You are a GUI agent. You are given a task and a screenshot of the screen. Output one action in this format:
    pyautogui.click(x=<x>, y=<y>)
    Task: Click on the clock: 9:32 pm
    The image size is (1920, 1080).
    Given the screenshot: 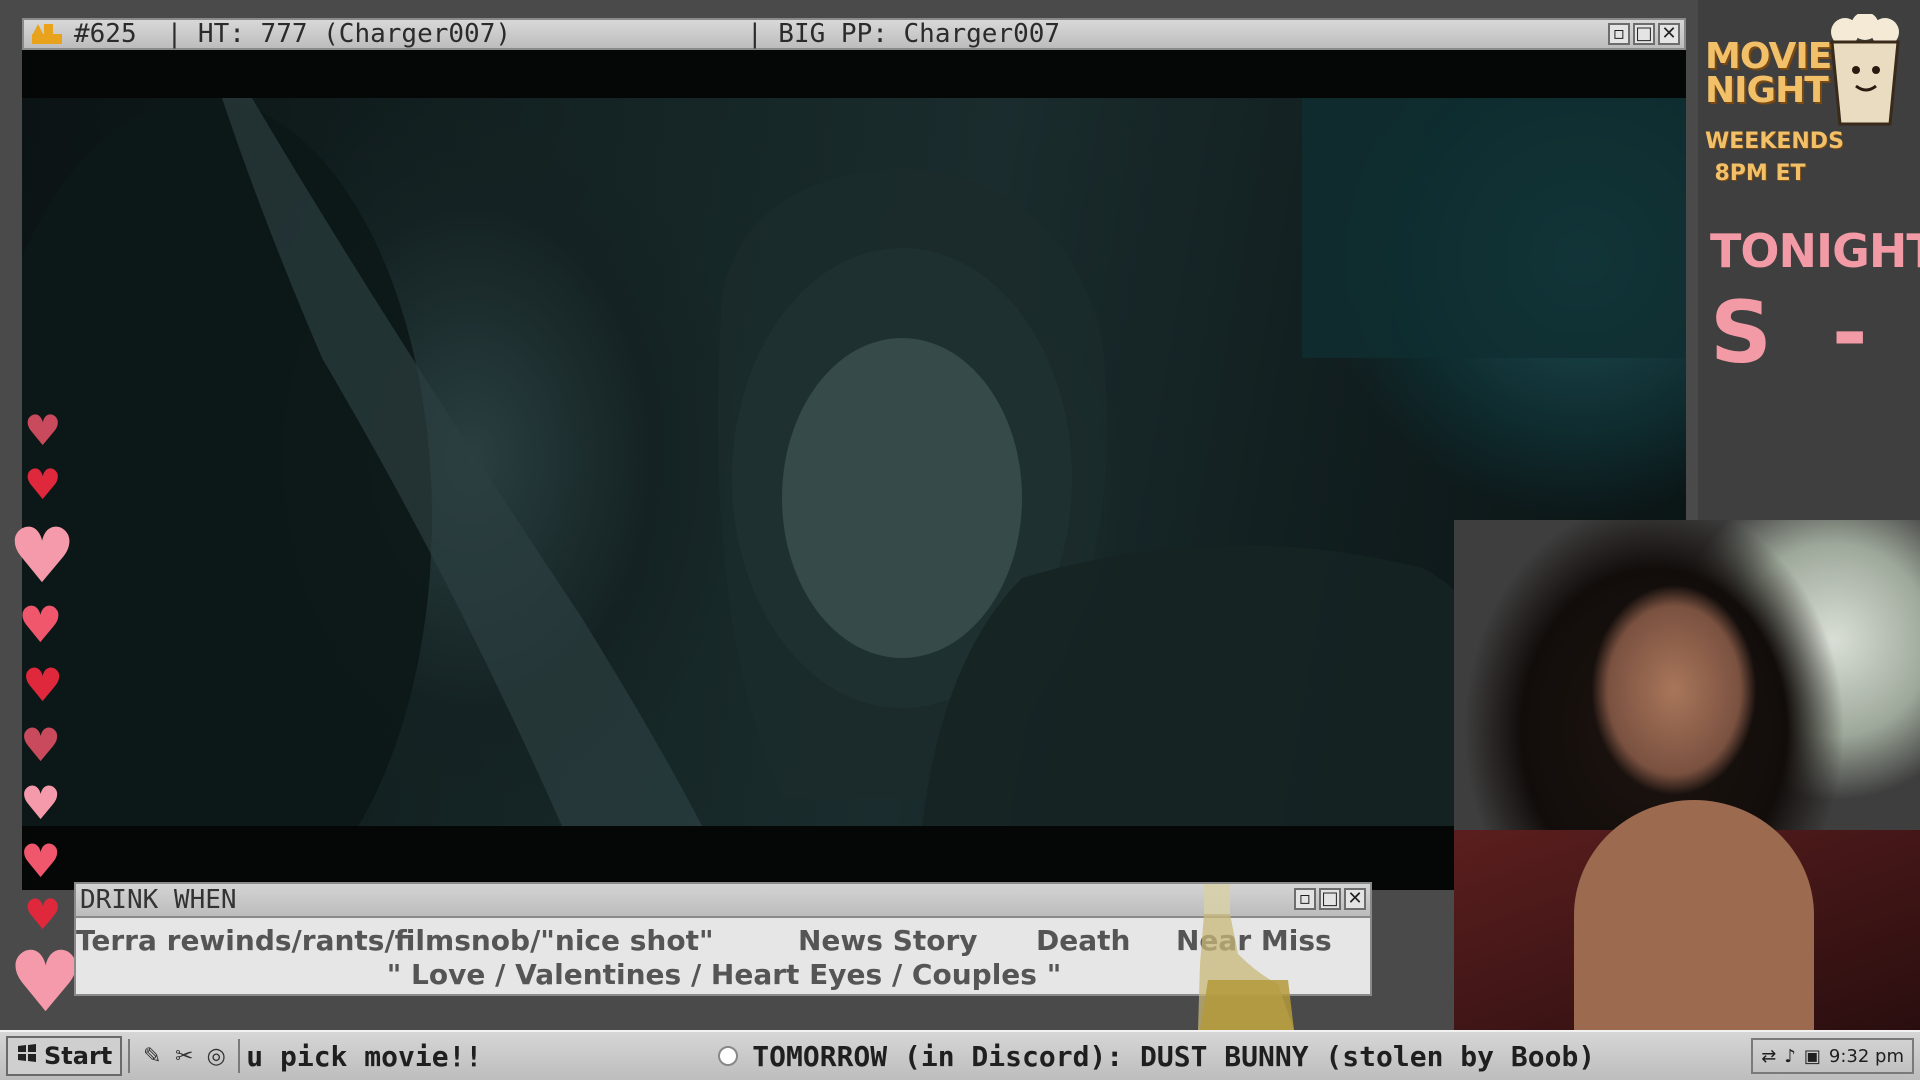 What is the action you would take?
    pyautogui.click(x=1866, y=1056)
    